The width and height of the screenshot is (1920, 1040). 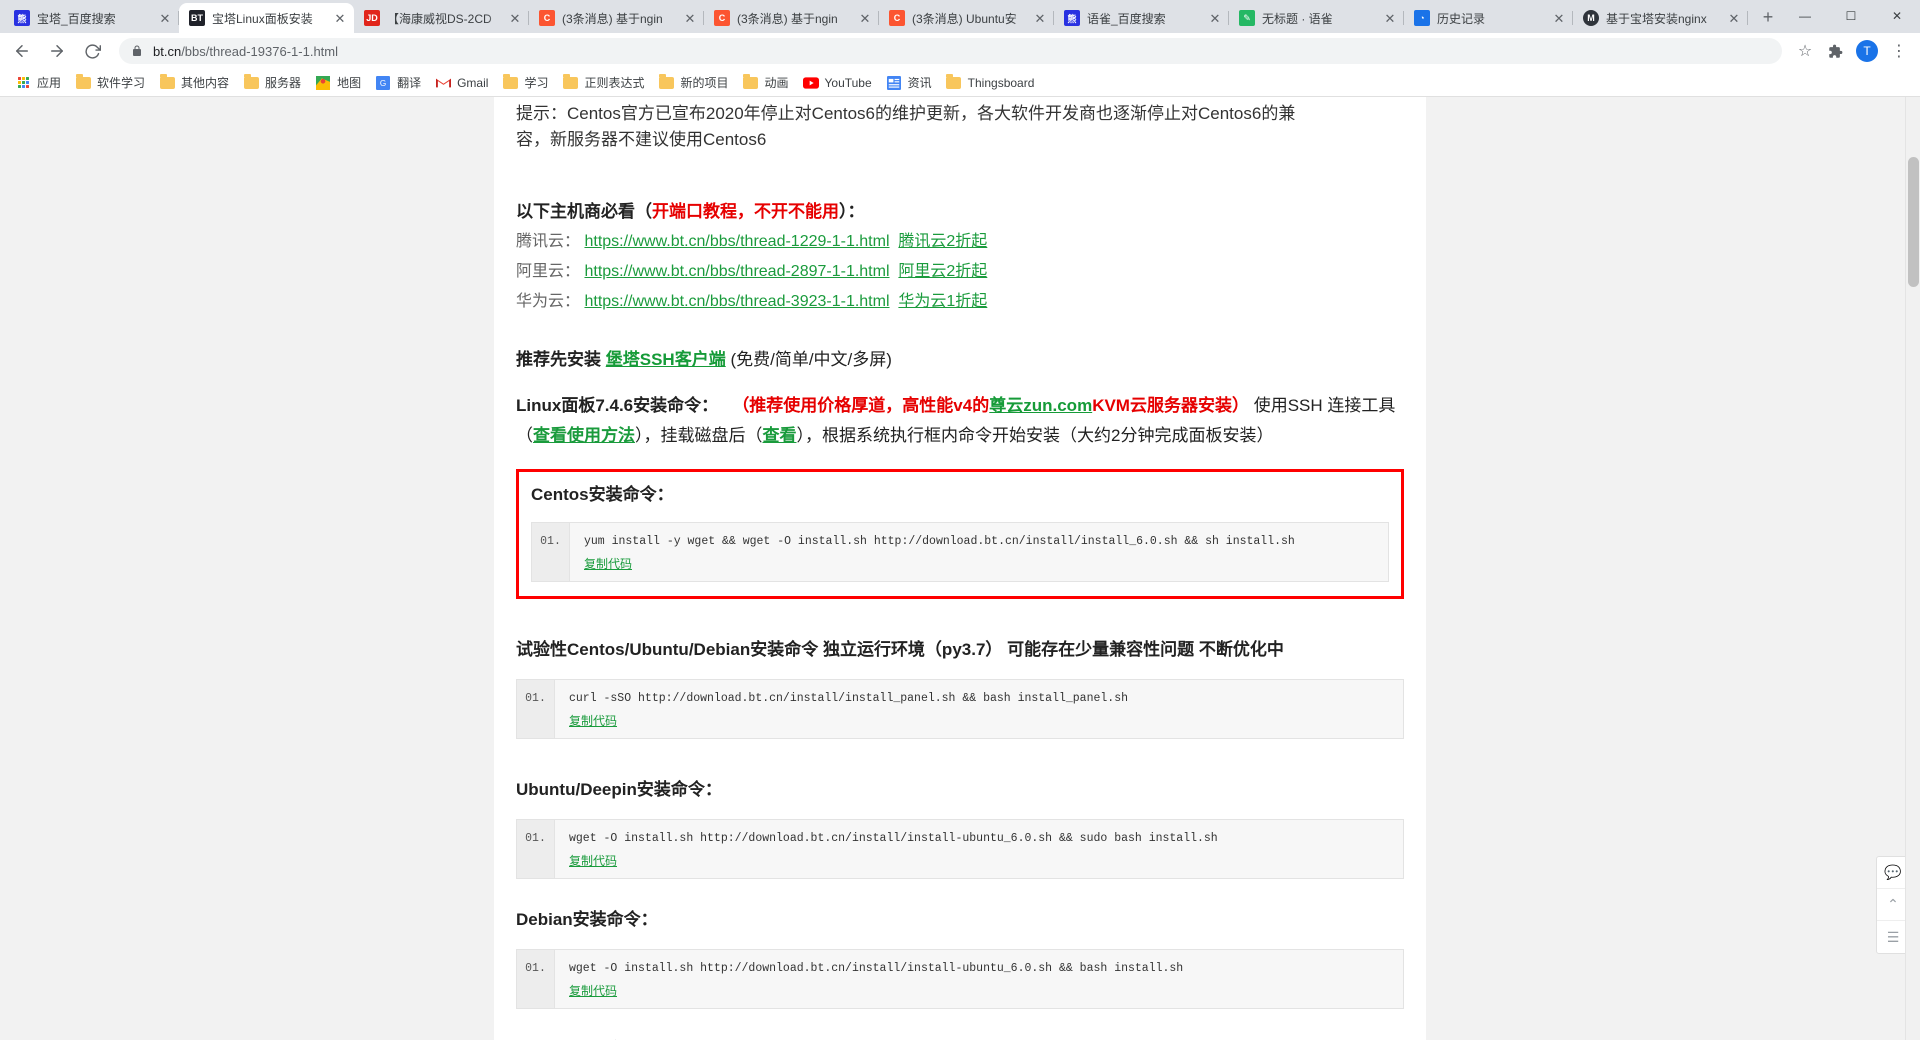 What do you see at coordinates (383, 82) in the screenshot?
I see `svg-text: G` at bounding box center [383, 82].